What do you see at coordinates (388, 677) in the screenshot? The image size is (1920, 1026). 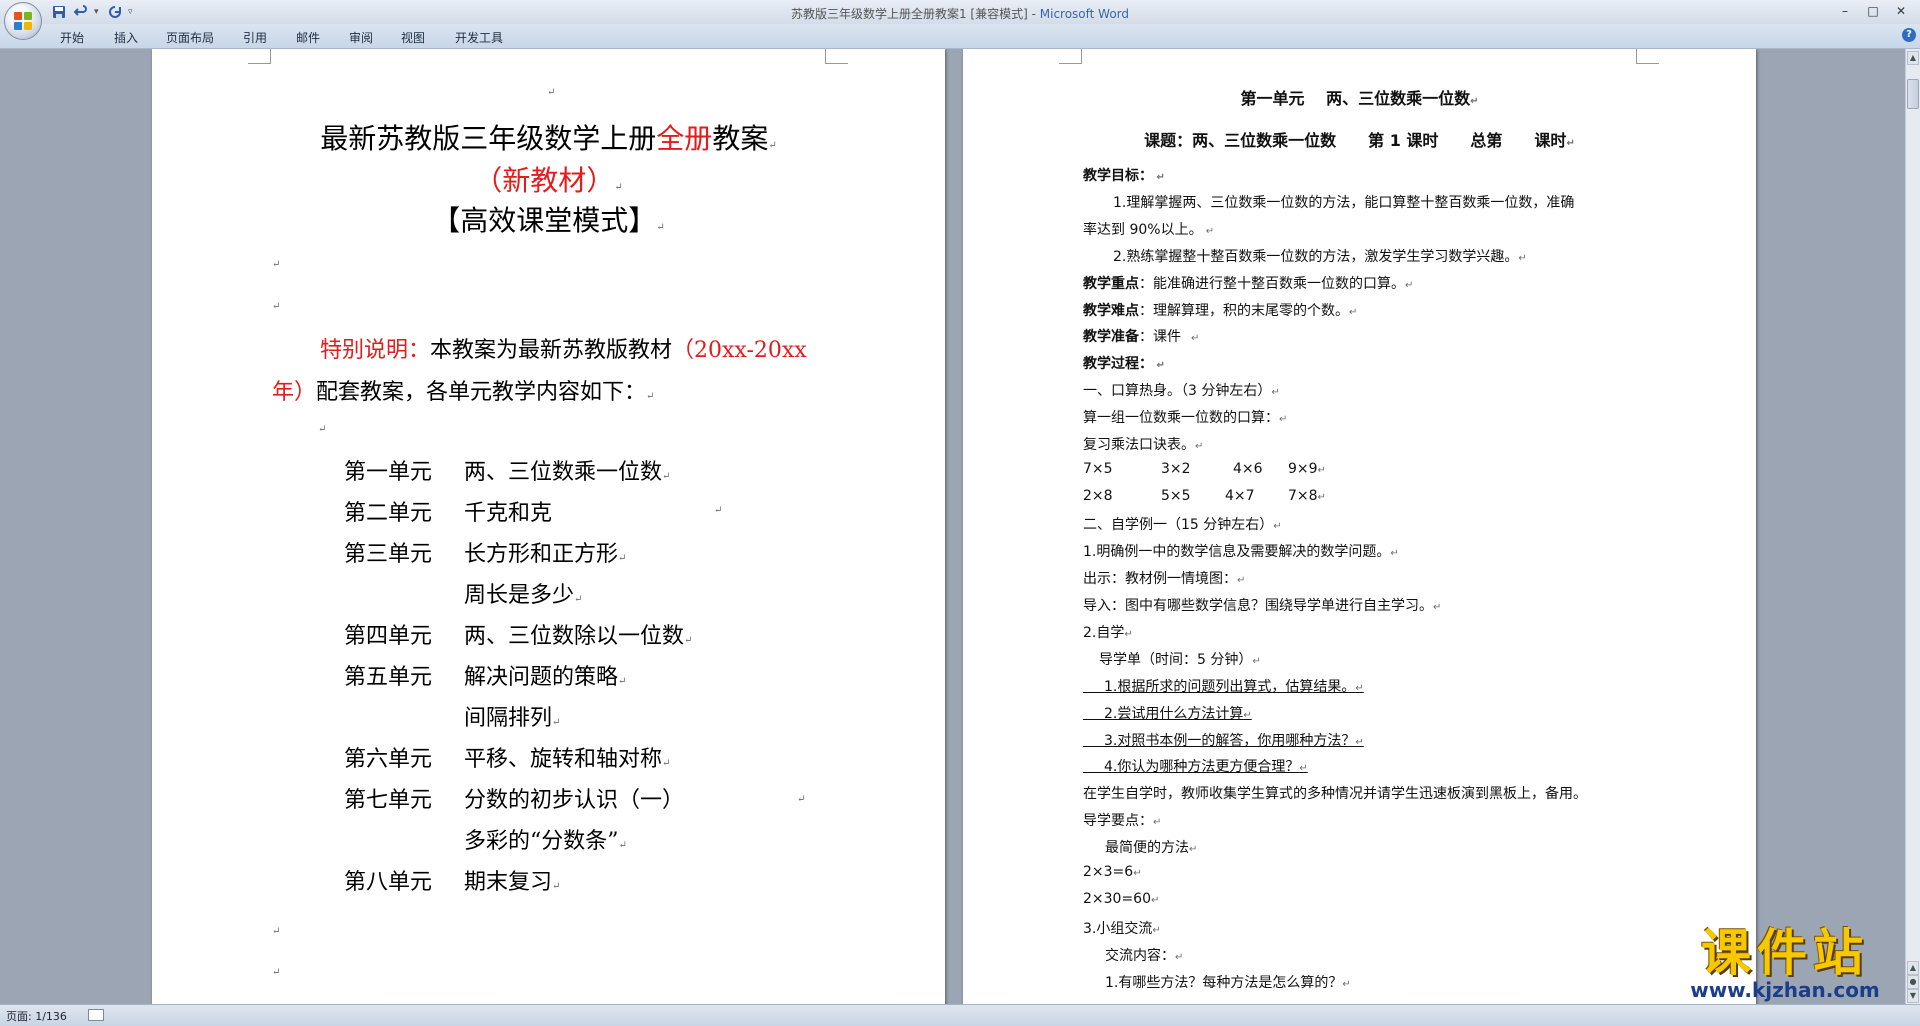 I see `unit-item: 第五单元` at bounding box center [388, 677].